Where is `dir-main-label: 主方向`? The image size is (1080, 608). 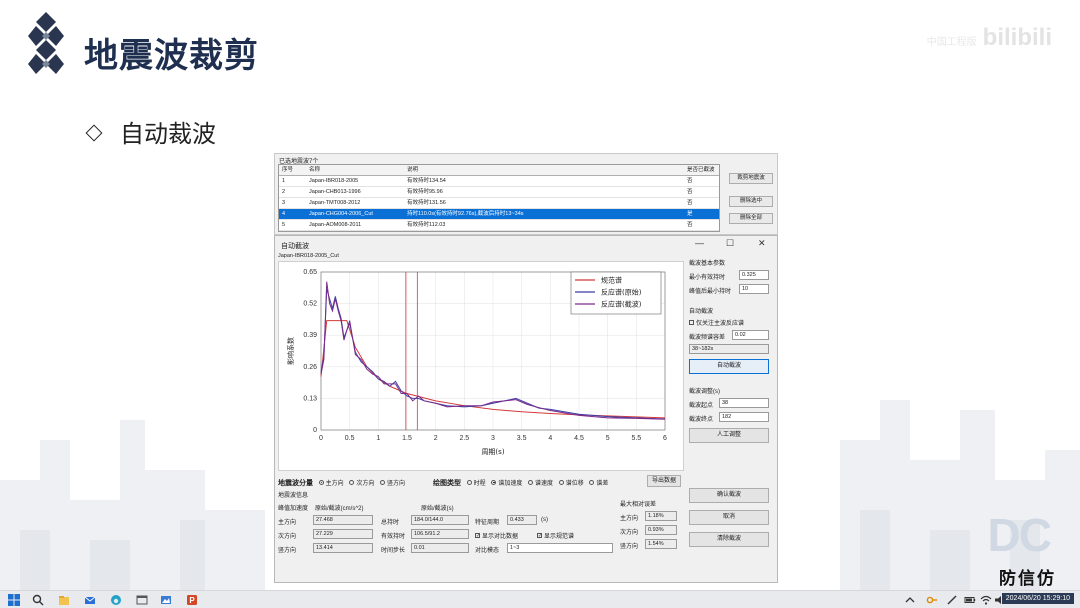 dir-main-label: 主方向 is located at coordinates (287, 523).